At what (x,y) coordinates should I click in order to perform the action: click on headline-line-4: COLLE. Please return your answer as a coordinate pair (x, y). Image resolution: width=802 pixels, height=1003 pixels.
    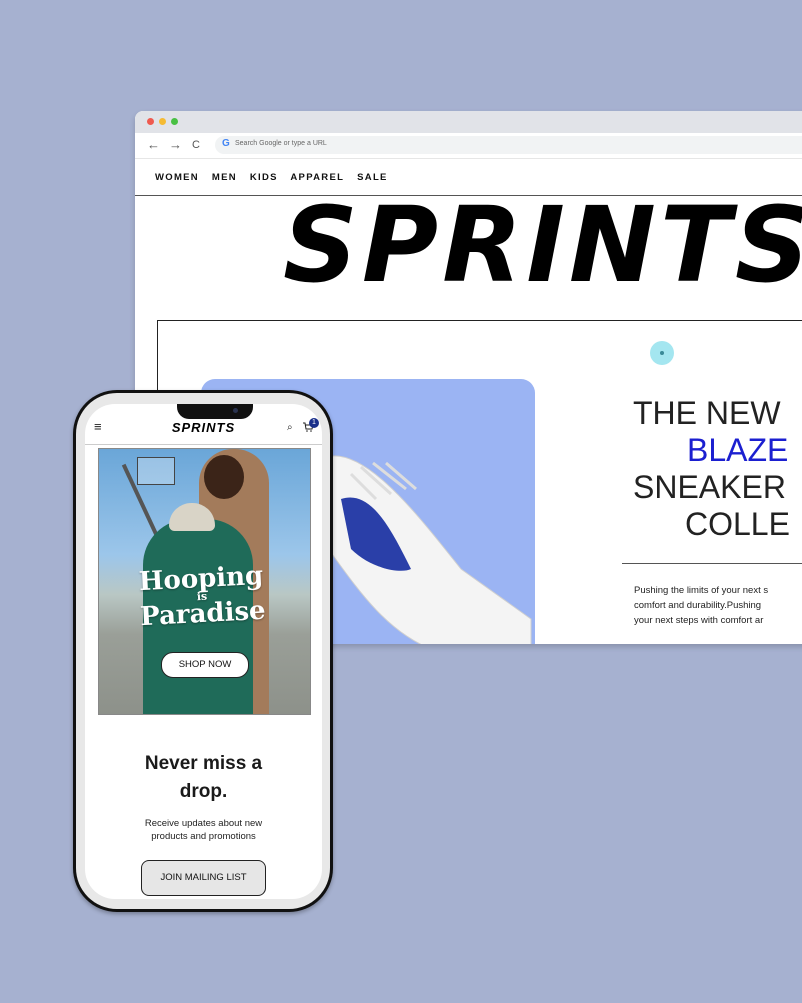
    Looking at the image, I should click on (737, 524).